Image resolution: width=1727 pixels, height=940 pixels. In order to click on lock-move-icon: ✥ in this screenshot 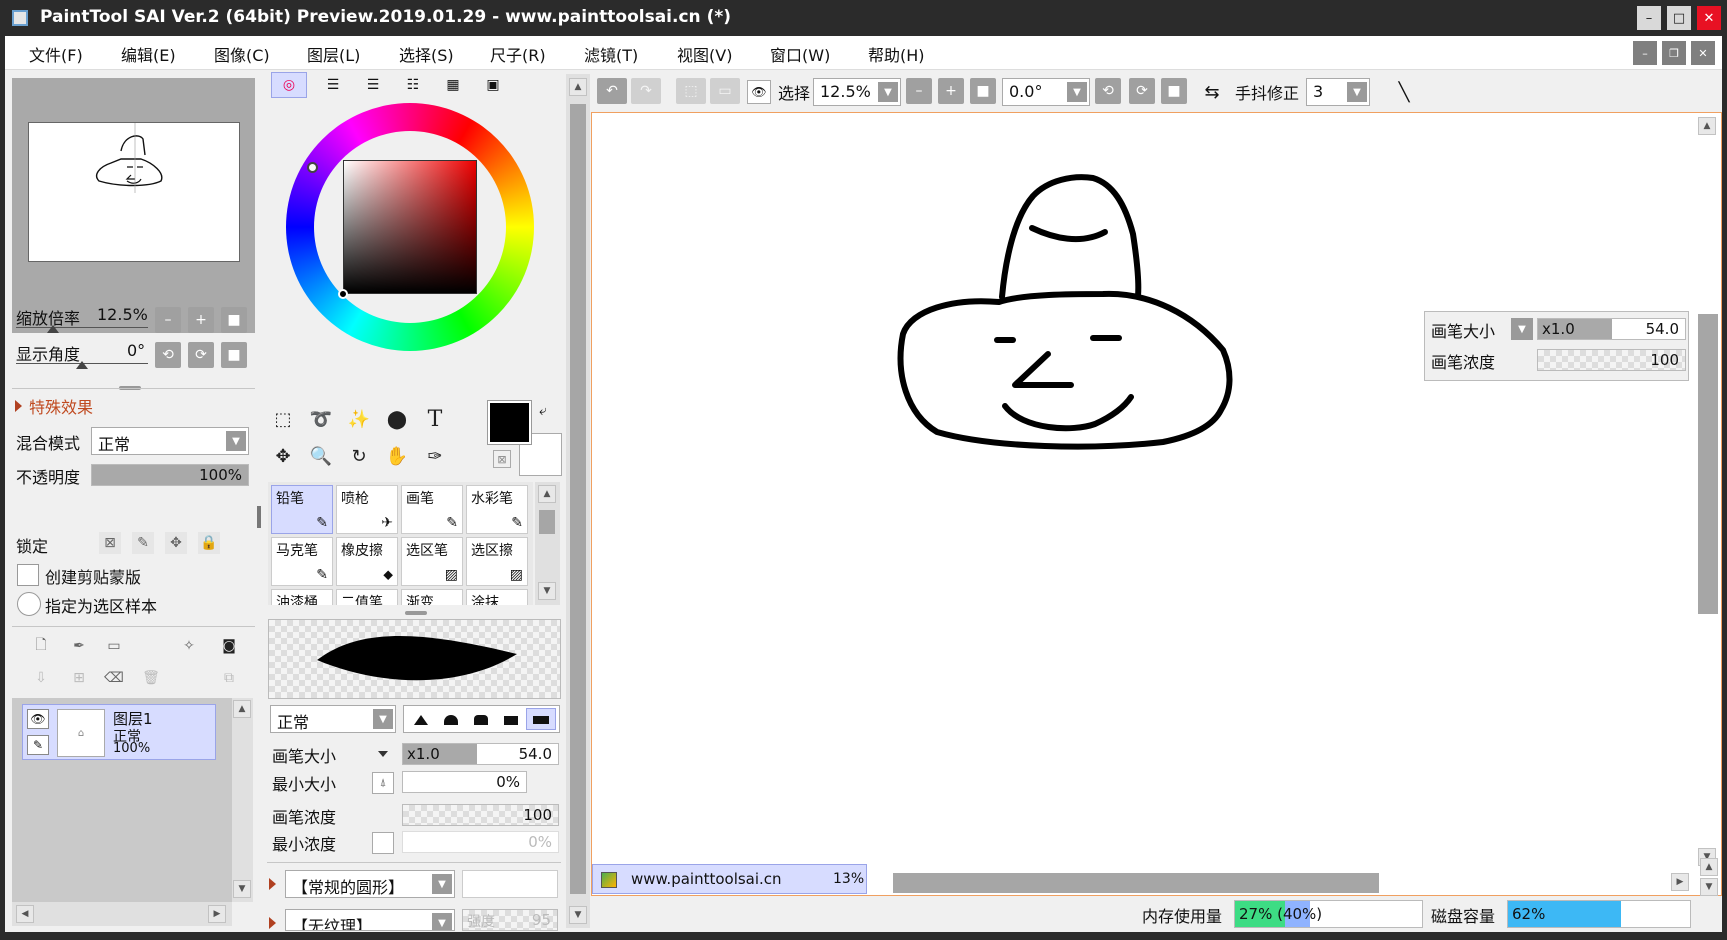, I will do `click(176, 543)`.